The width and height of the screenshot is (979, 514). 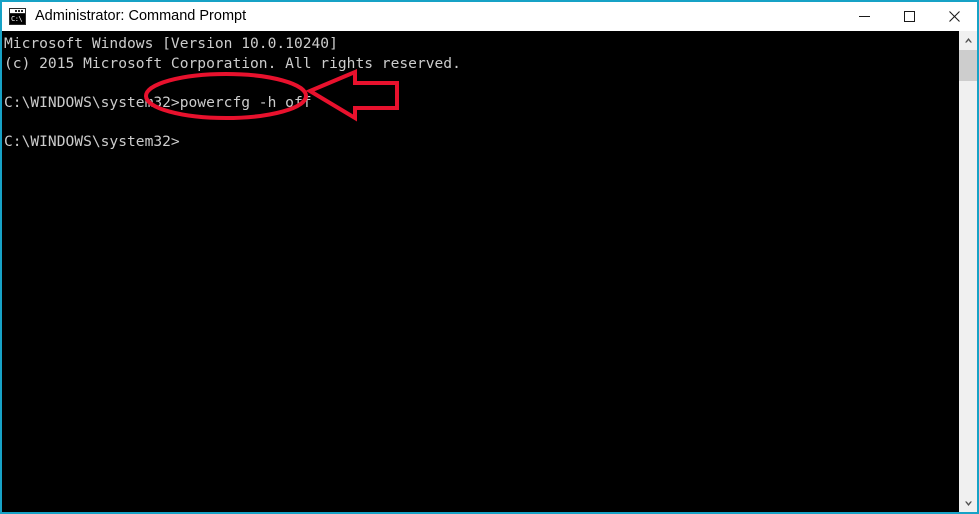 I want to click on maximize-button, so click(x=909, y=16).